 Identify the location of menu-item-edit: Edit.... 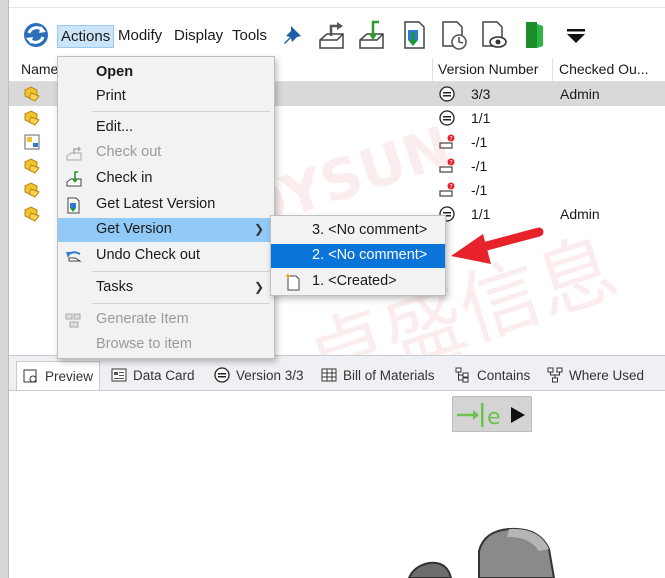
(166, 128).